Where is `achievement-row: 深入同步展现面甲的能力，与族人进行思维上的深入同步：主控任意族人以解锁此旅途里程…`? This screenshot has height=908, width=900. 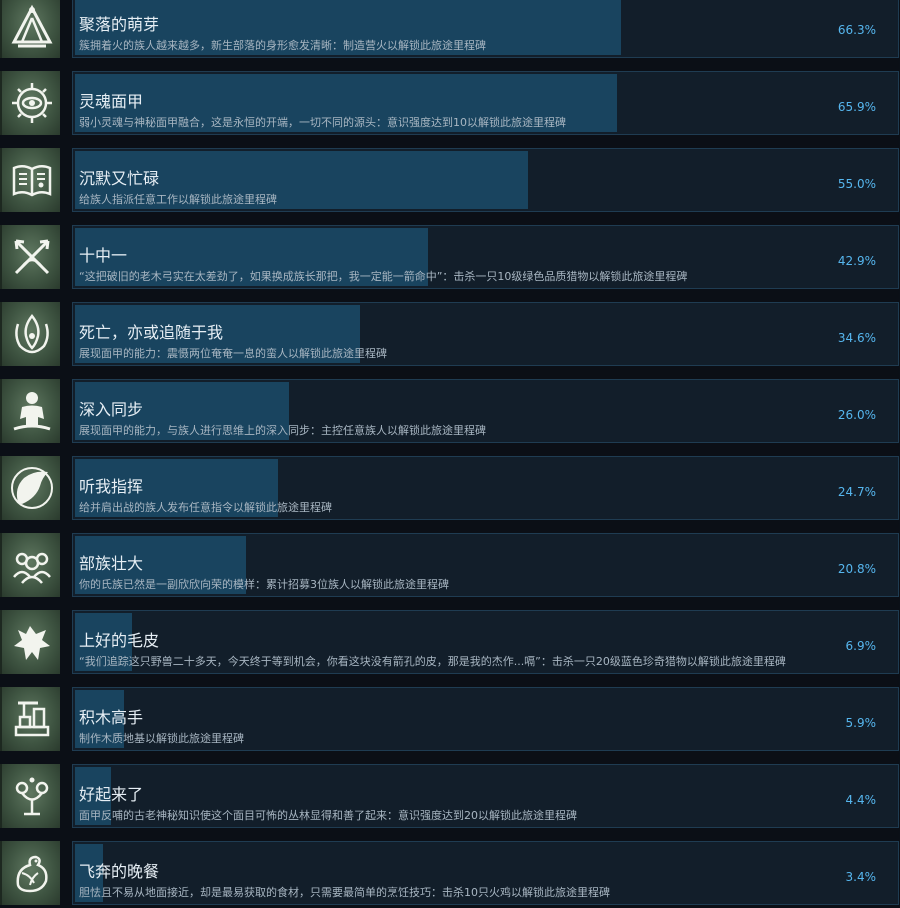 achievement-row: 深入同步展现面甲的能力，与族人进行思维上的深入同步：主控任意族人以解锁此旅途里程… is located at coordinates (450, 411).